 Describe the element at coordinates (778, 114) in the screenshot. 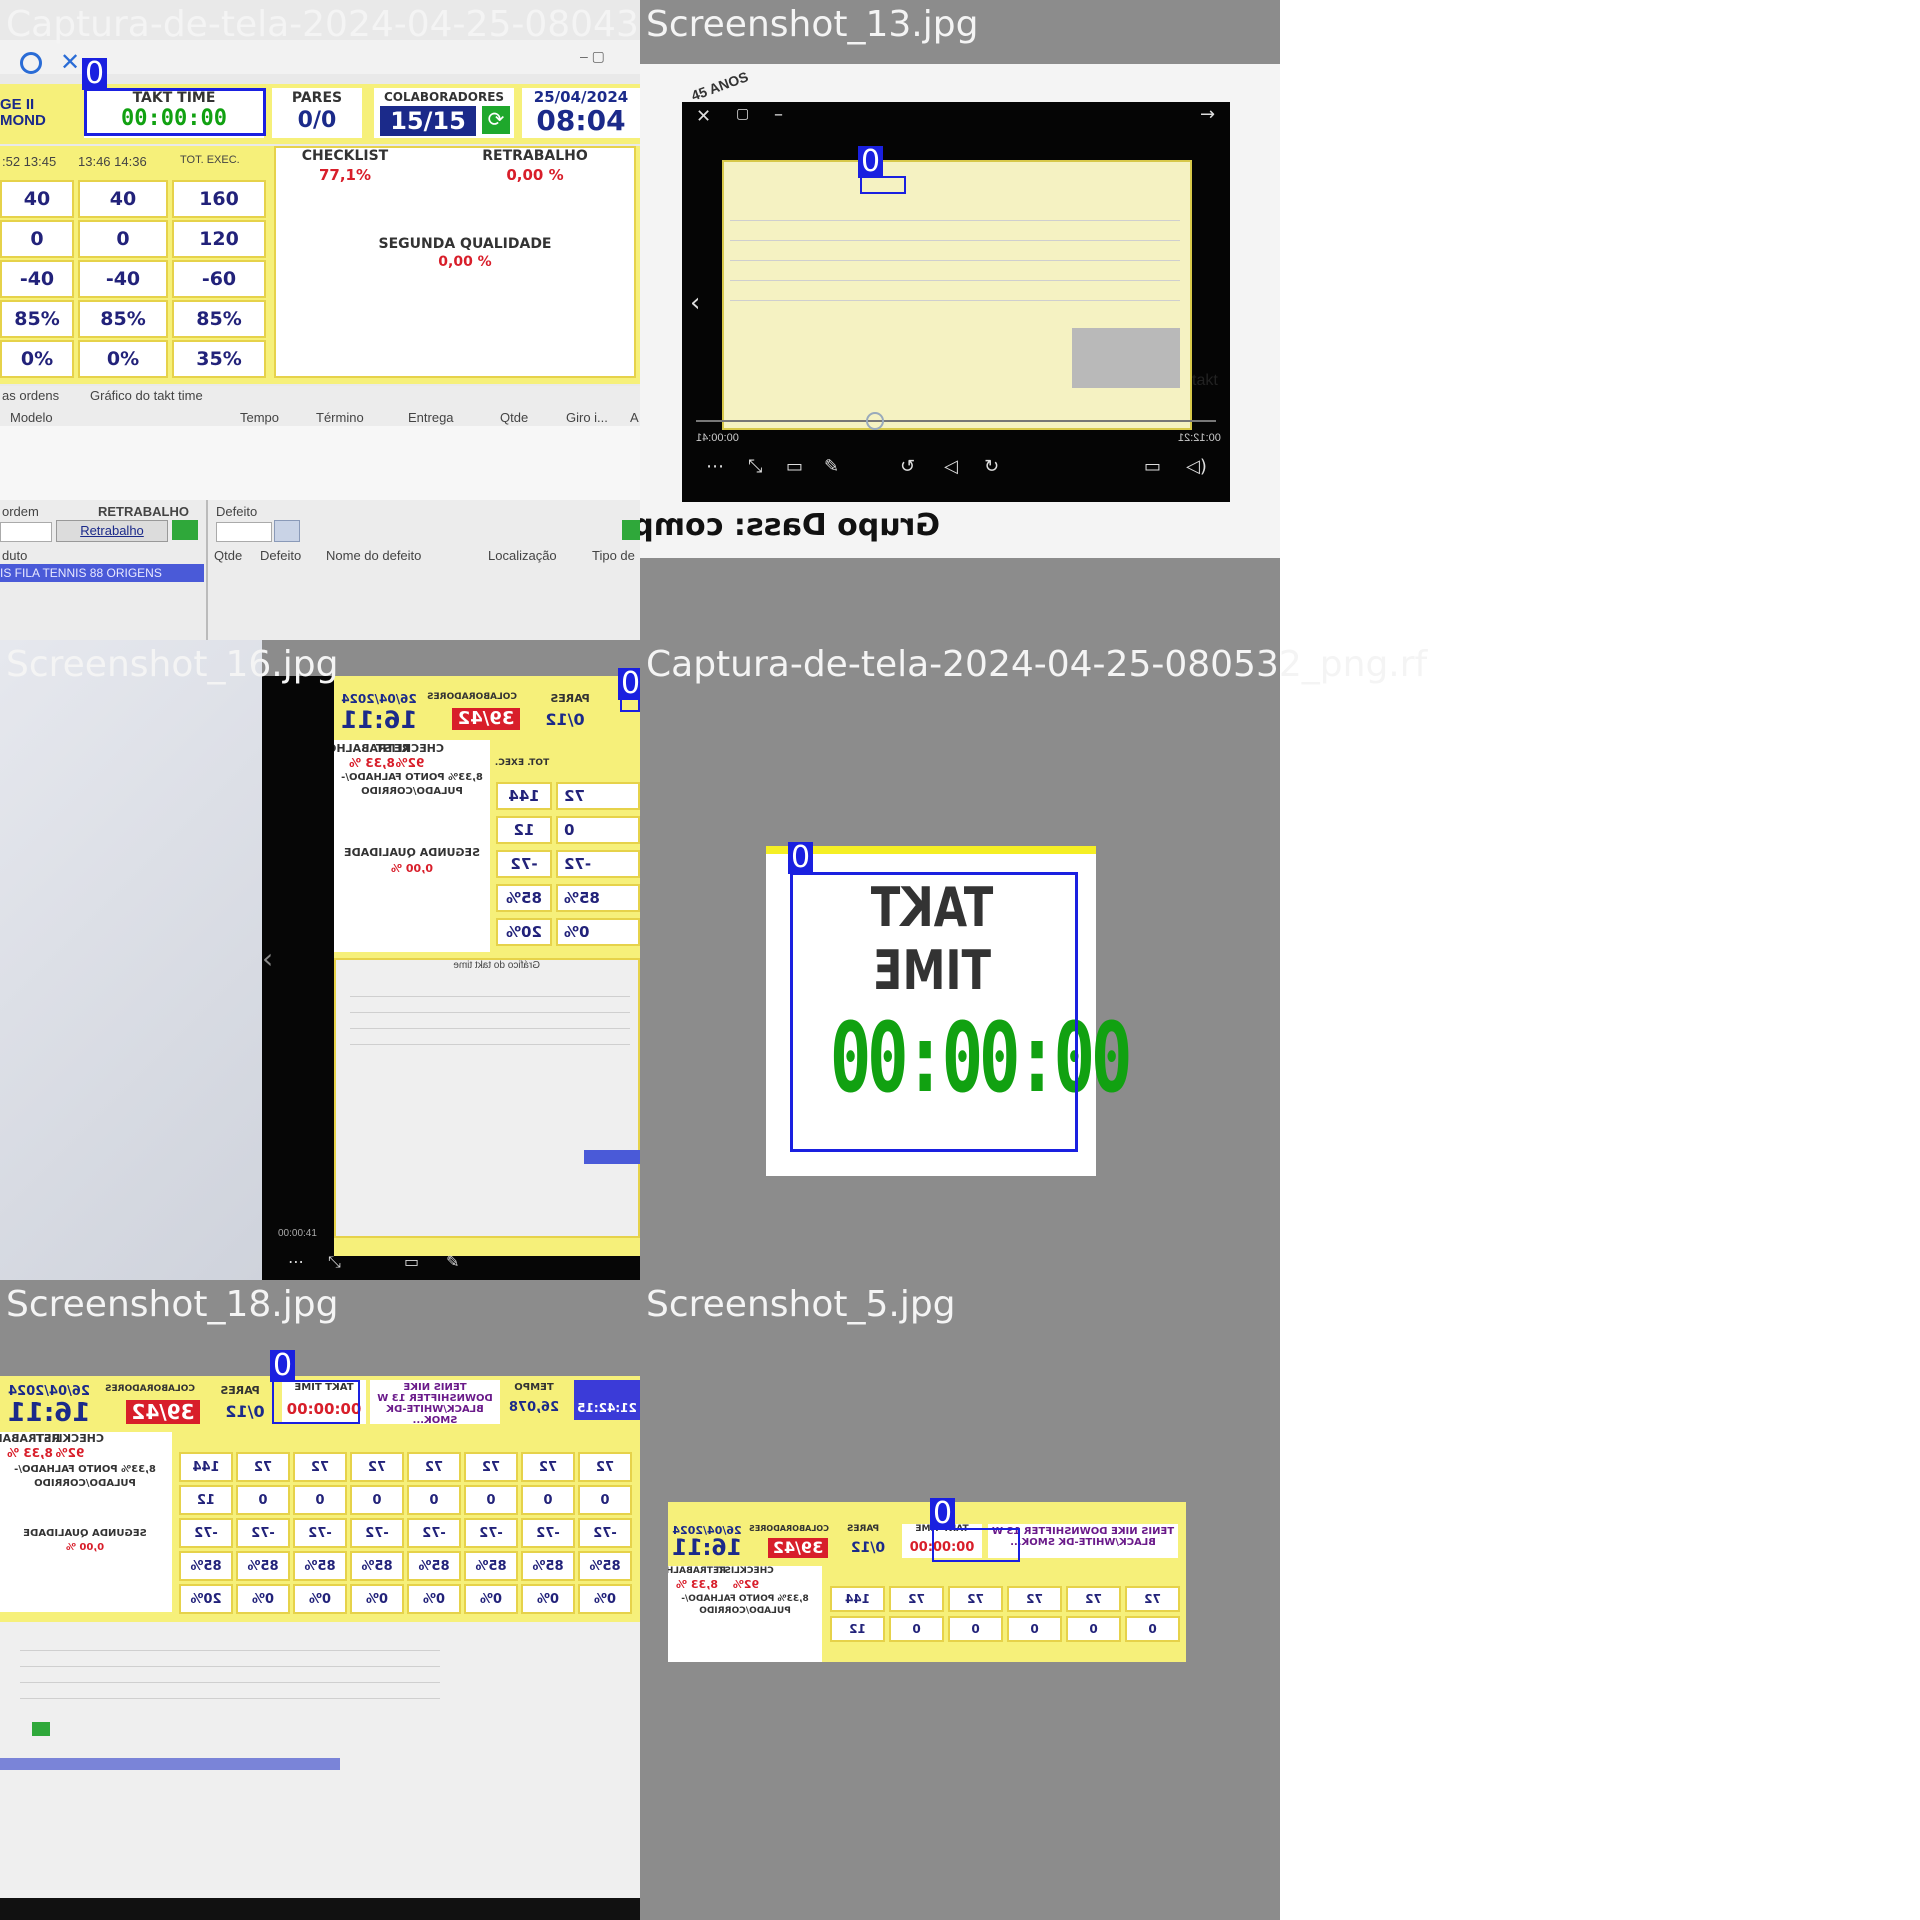

I see `minimize-icon: –` at that location.